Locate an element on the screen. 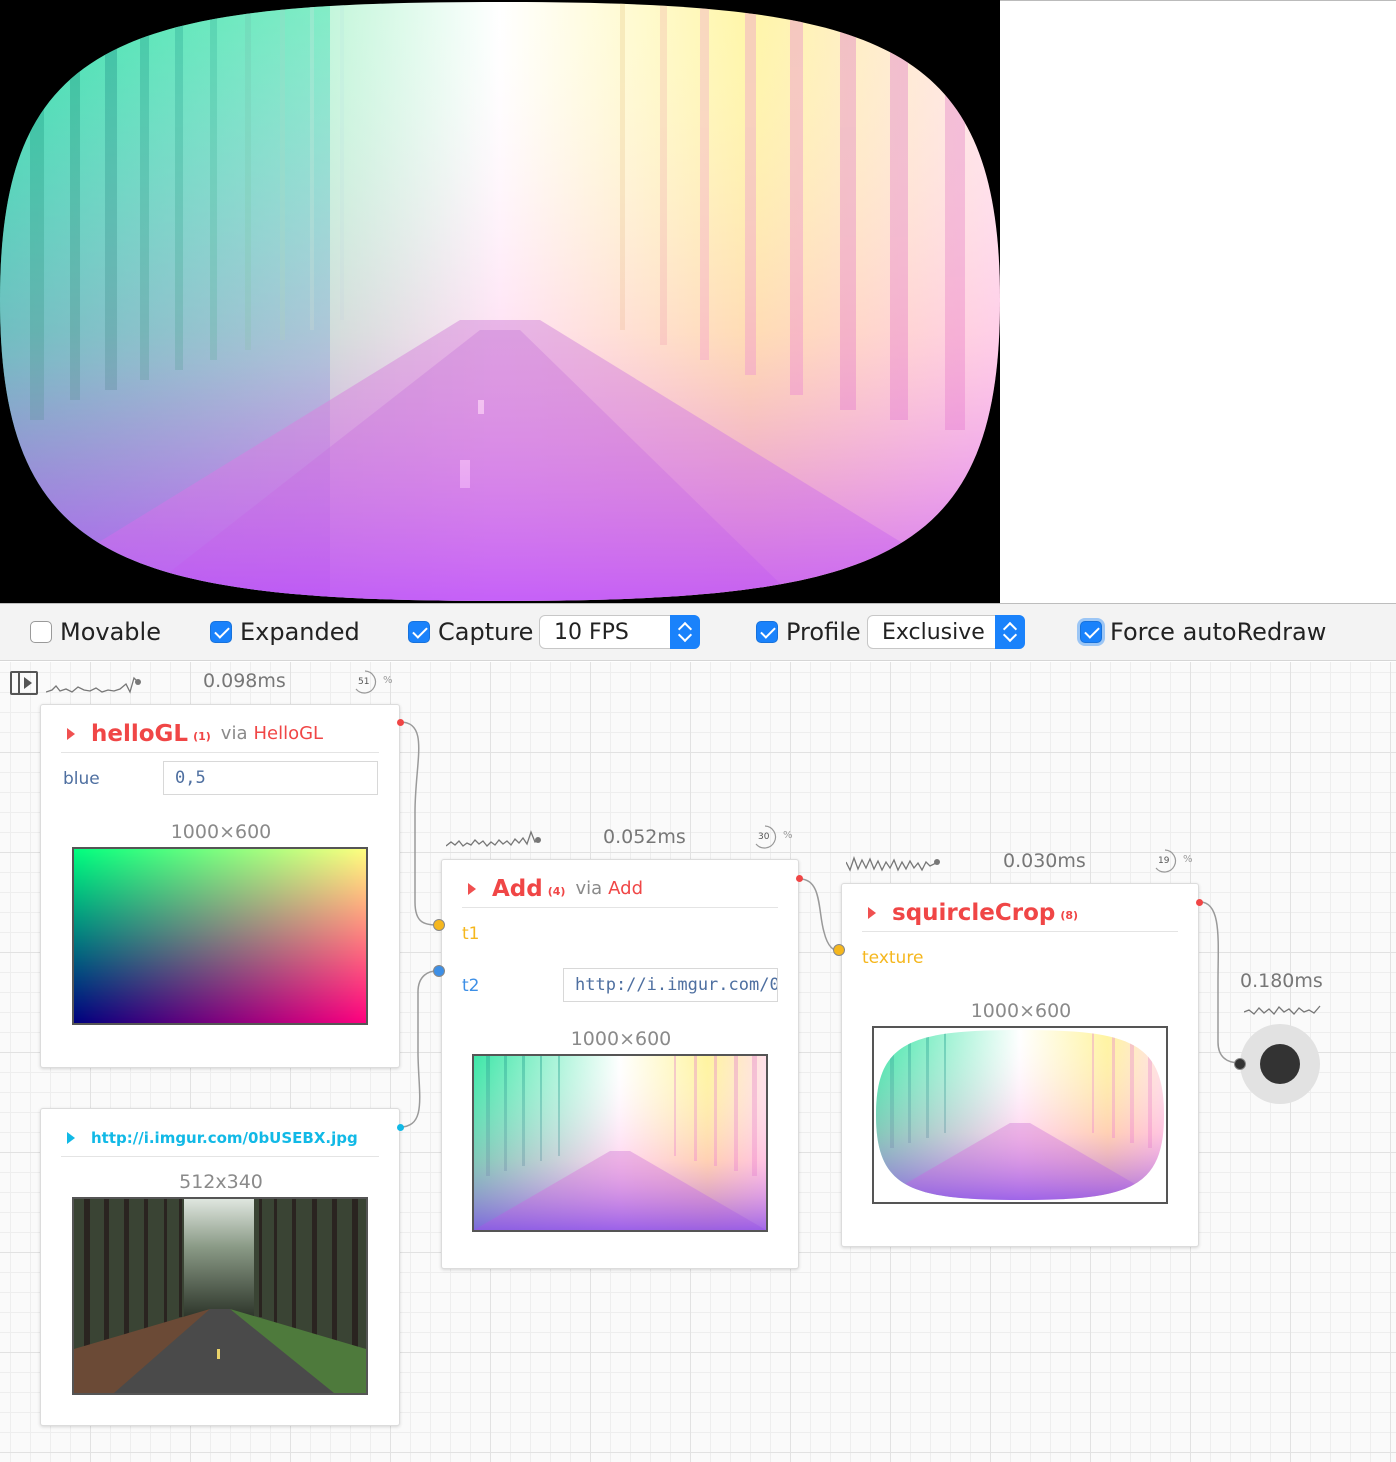 This screenshot has height=1462, width=1396. node-header: squircleCrop (8) is located at coordinates (1020, 913).